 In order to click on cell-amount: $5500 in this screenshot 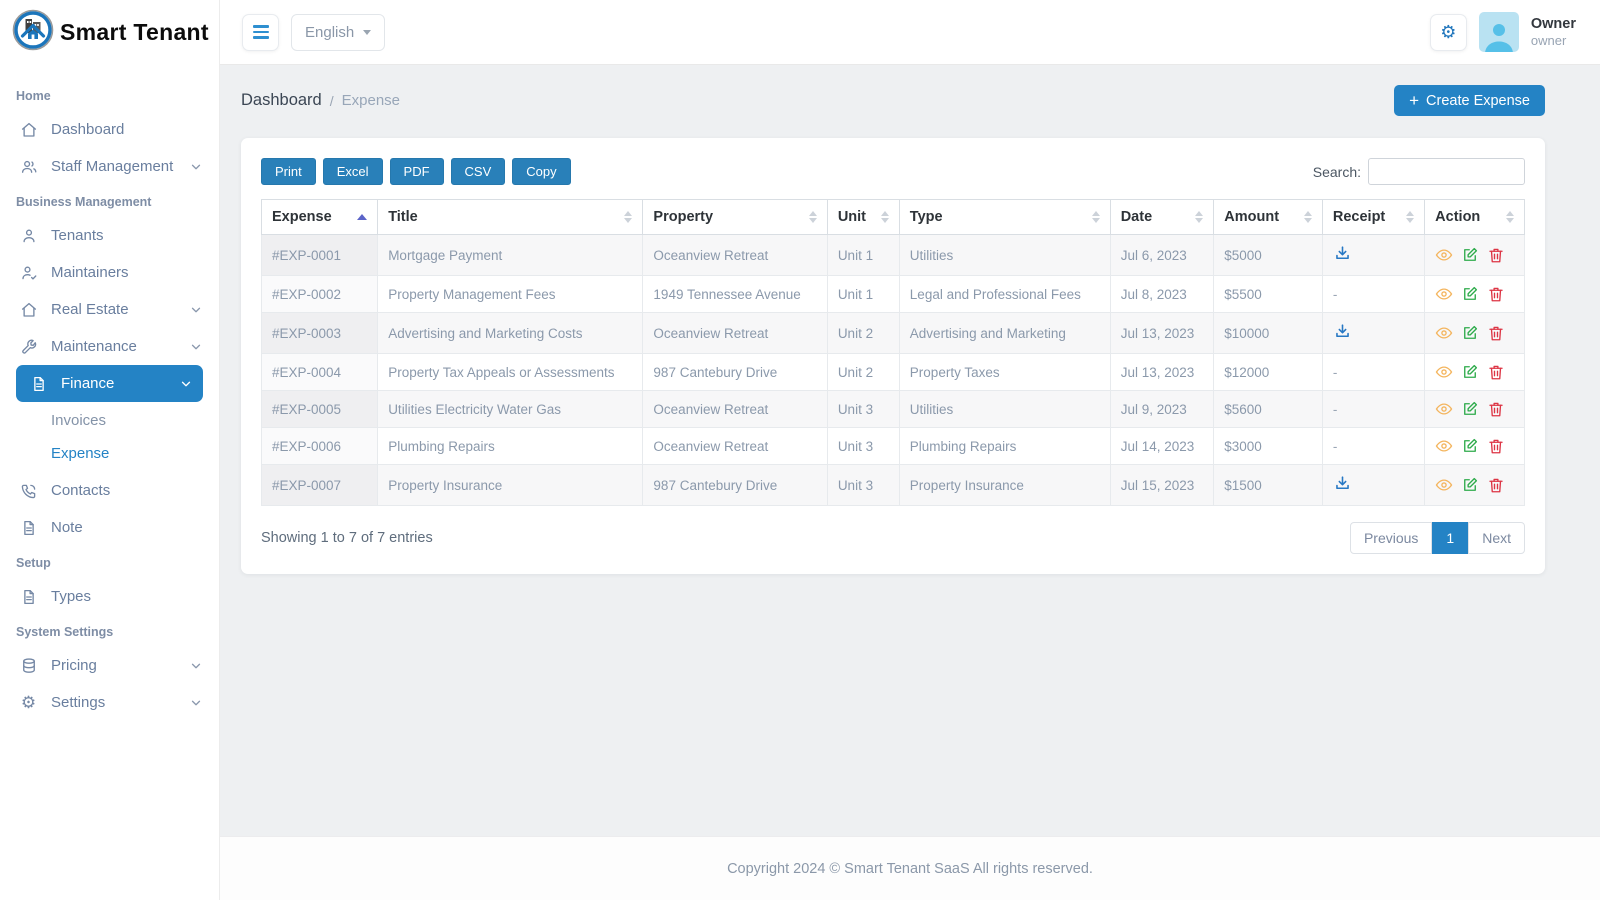, I will do `click(1268, 294)`.